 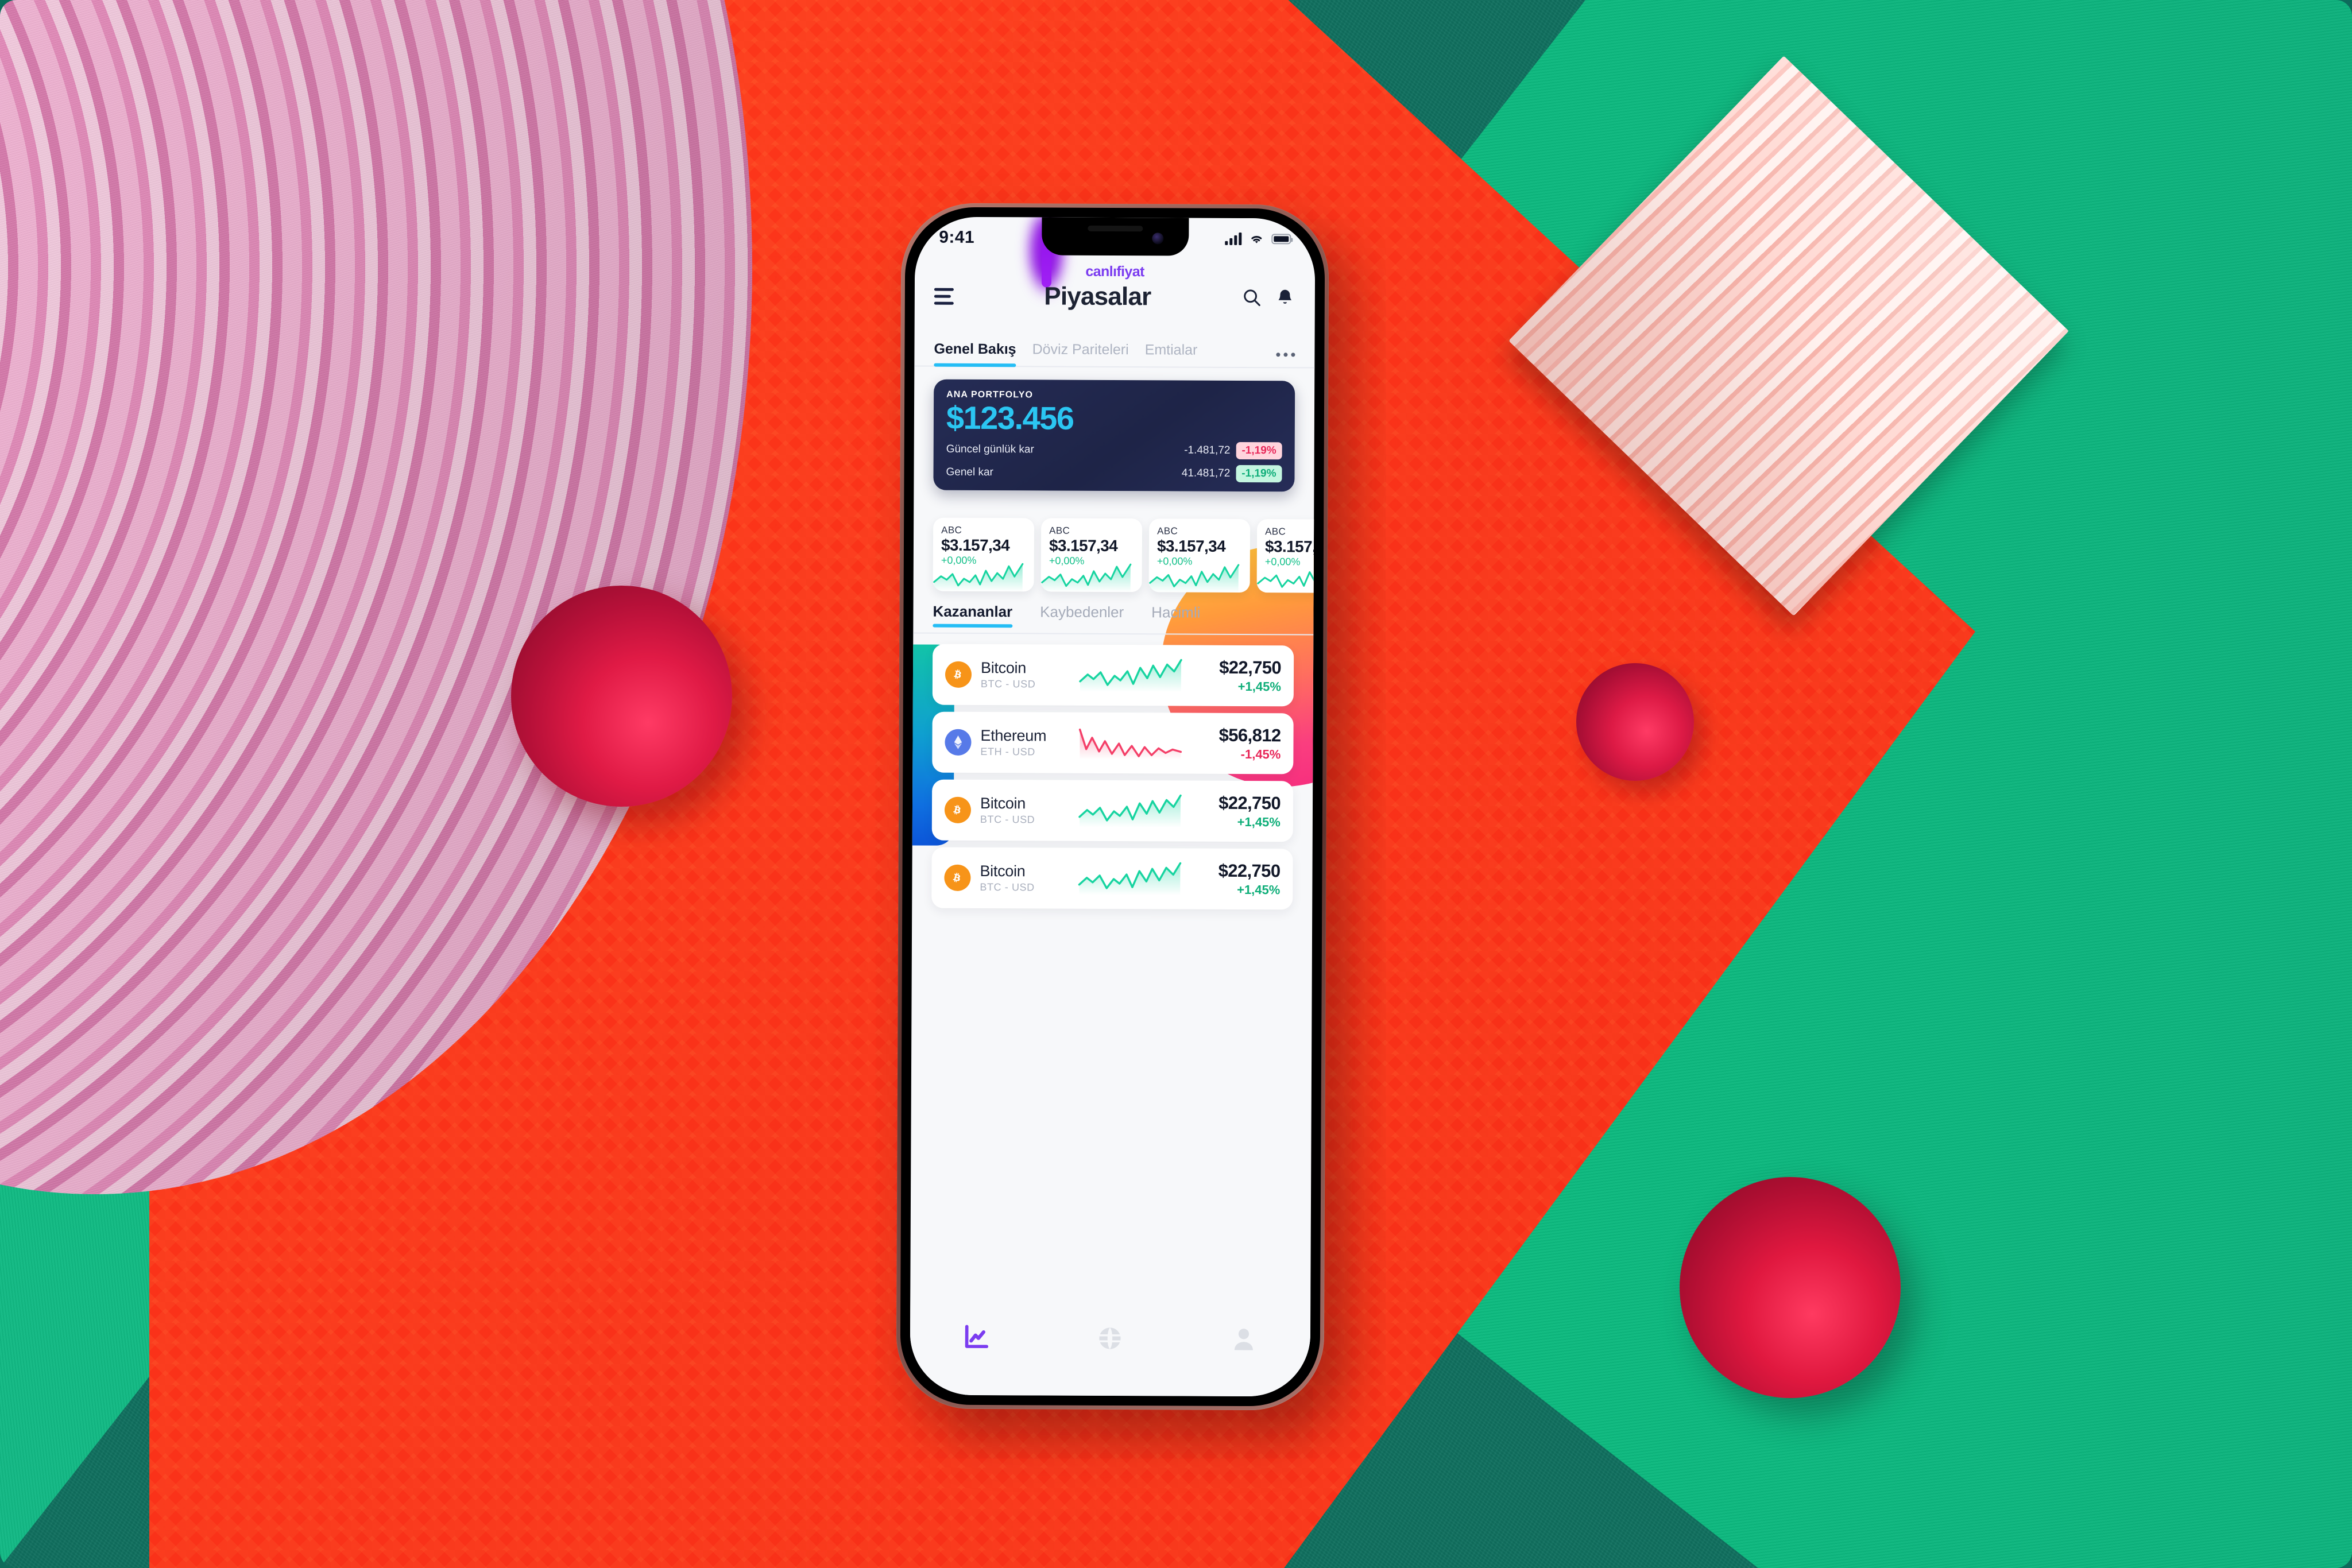 I want to click on asset-price: $56,812, so click(x=1249, y=735).